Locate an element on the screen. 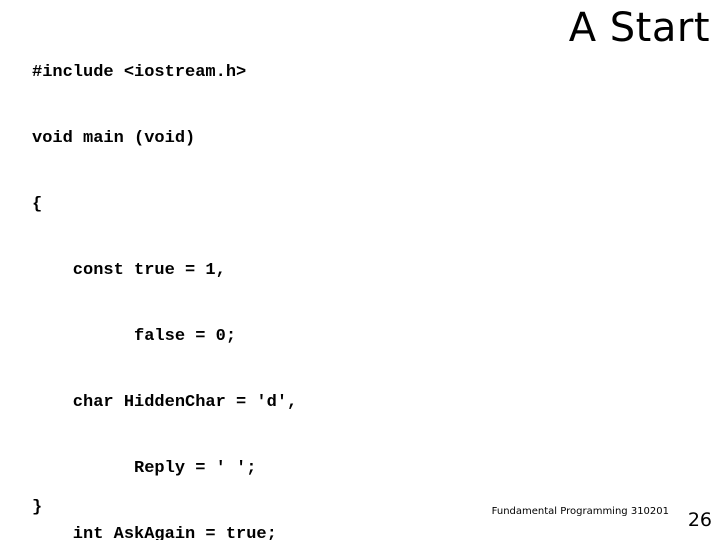 The image size is (720, 540). code-line: char HiddenChar = 'd', is located at coordinates (165, 402).